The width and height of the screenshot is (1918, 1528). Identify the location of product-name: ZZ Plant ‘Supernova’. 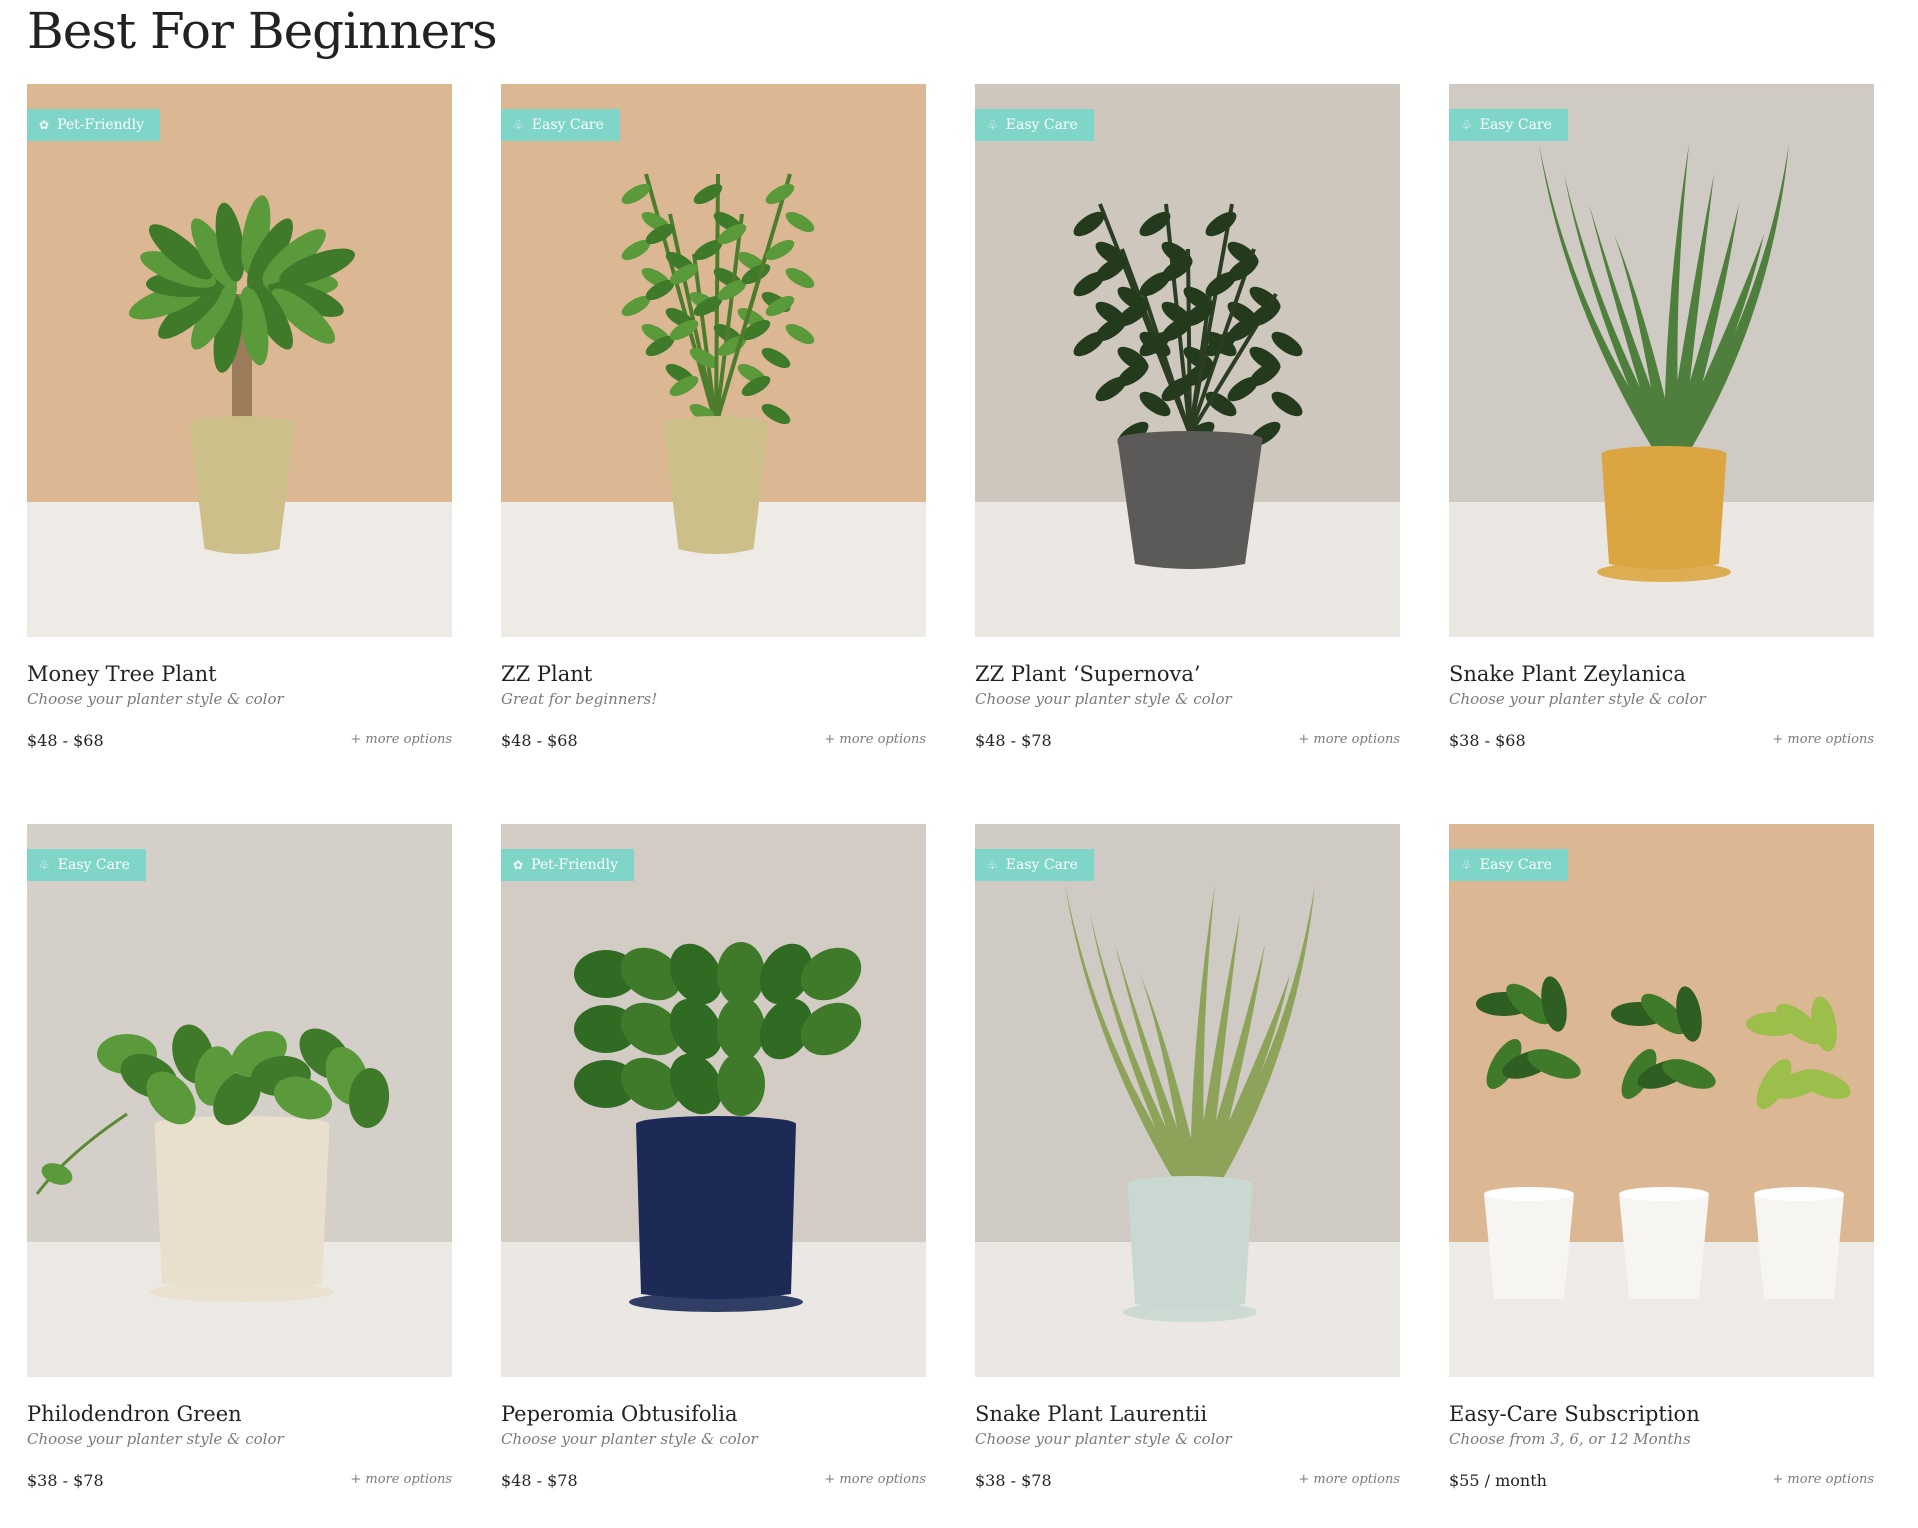
(1088, 674).